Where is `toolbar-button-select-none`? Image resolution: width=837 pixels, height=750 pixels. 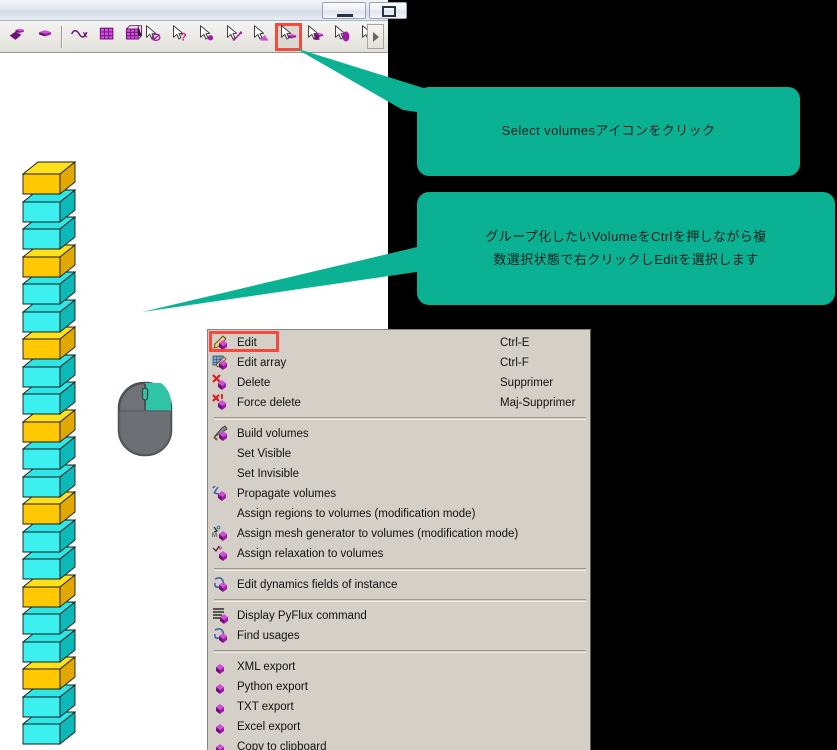
toolbar-button-select-none is located at coordinates (153, 37).